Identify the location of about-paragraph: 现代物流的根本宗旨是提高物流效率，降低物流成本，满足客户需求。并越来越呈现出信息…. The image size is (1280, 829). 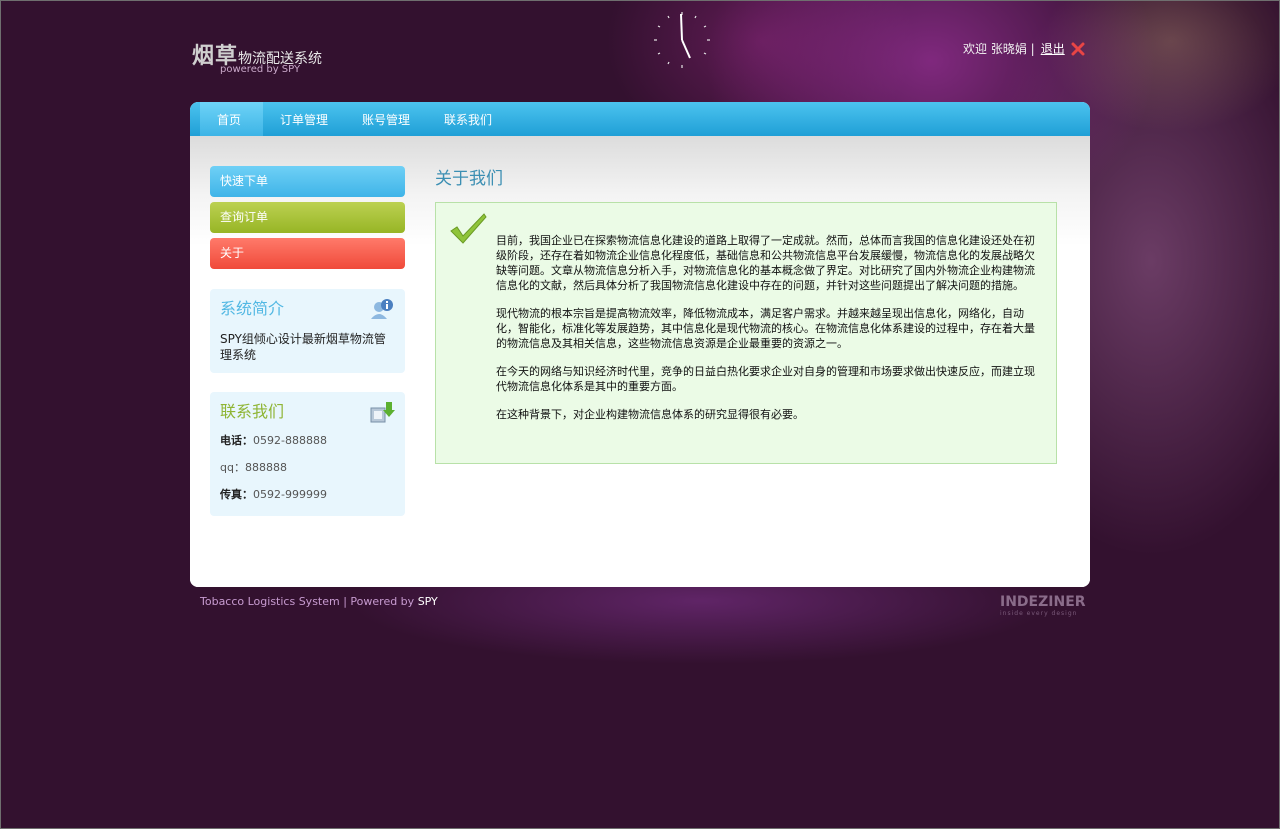
(765, 328).